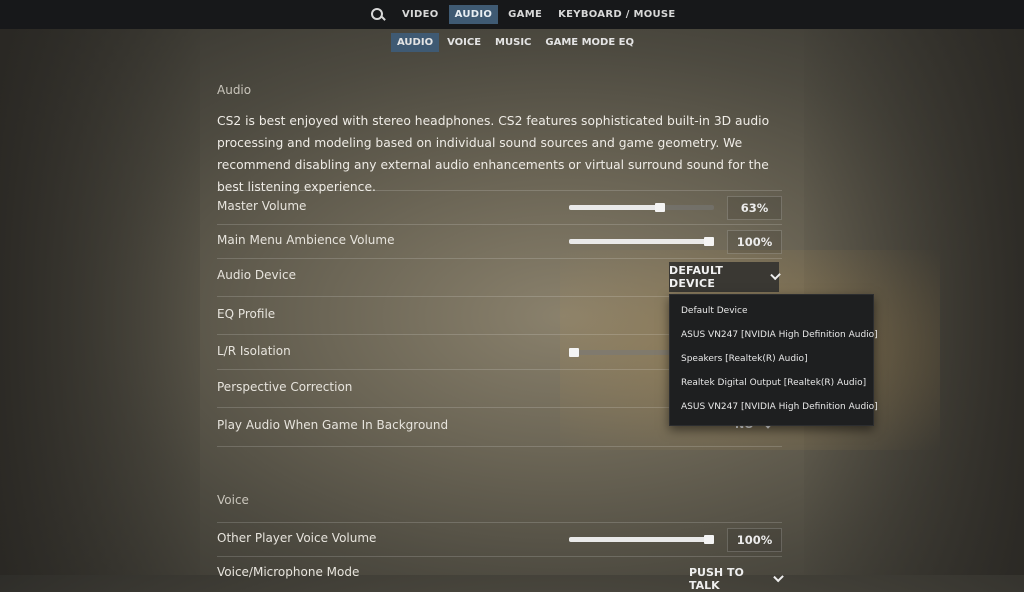 The image size is (1024, 592). I want to click on other-voice-label: Other Player Voice Volume, so click(297, 538).